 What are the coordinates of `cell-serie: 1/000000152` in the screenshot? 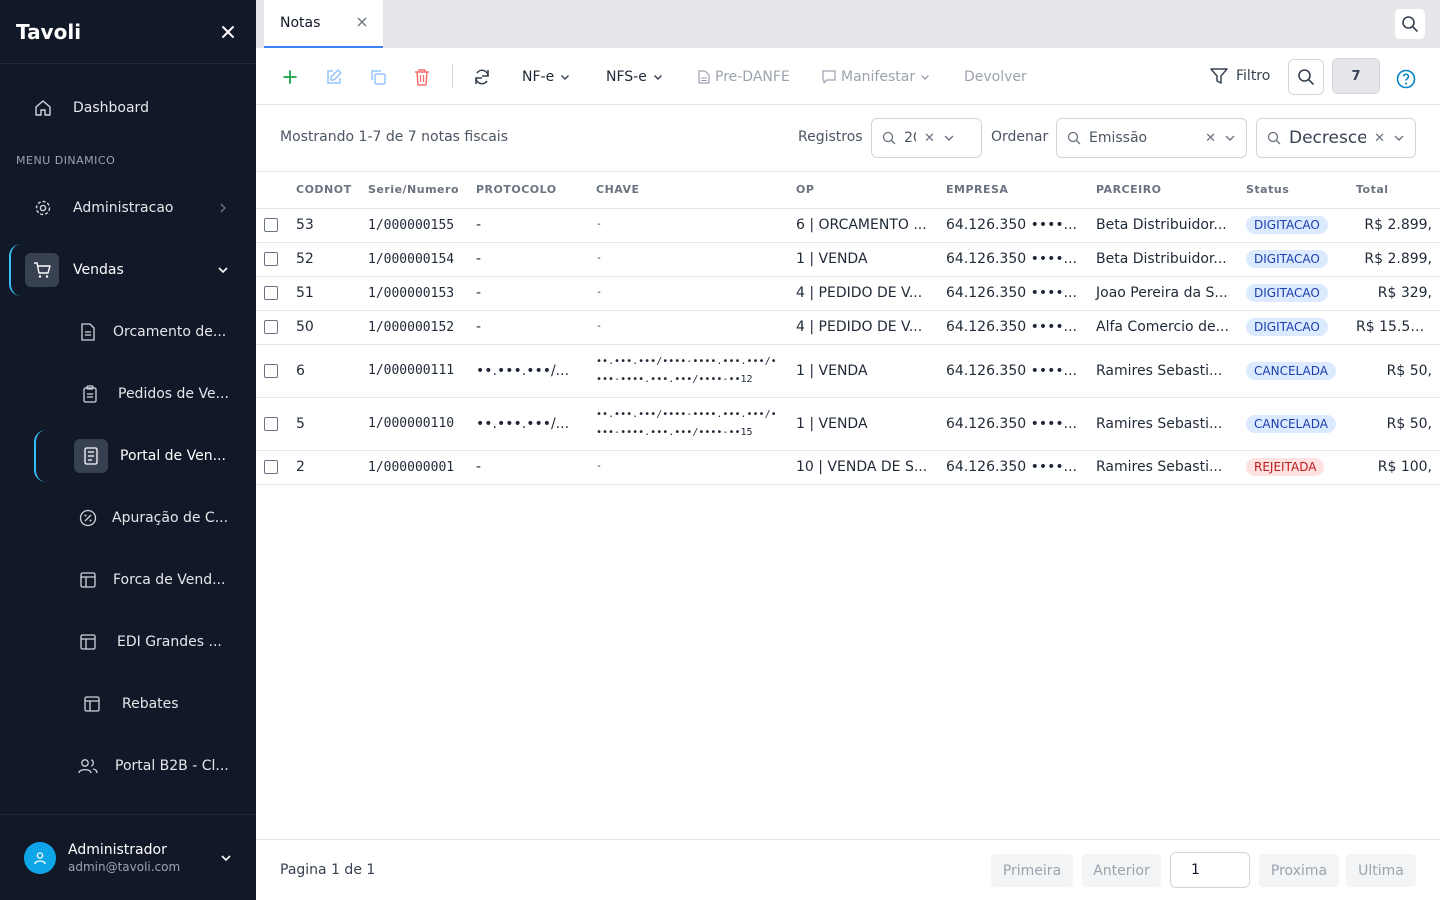 It's located at (414, 327).